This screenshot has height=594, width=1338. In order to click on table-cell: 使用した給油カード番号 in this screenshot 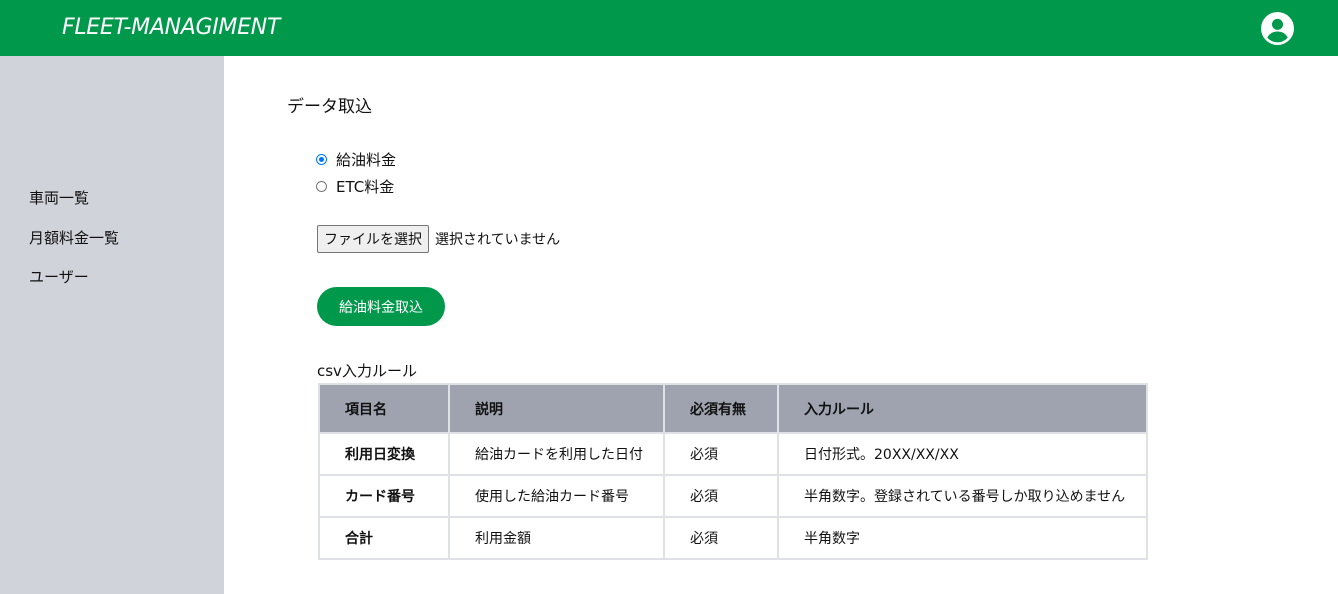, I will do `click(556, 496)`.